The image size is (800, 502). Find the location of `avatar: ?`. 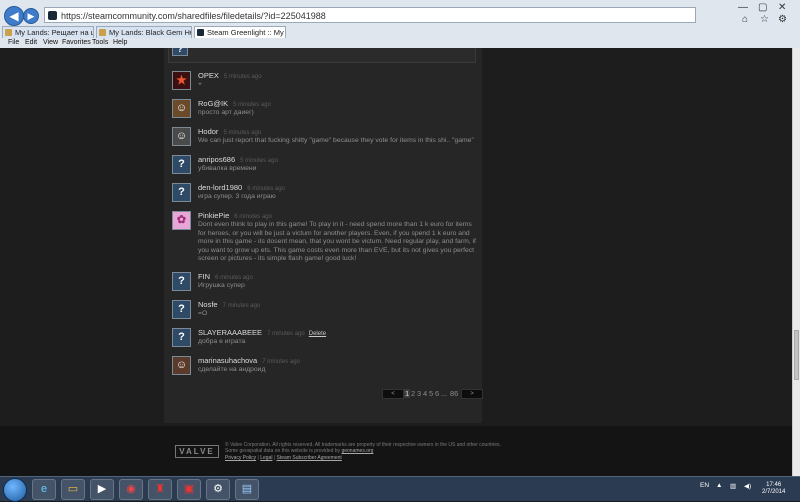

avatar: ? is located at coordinates (180, 52).